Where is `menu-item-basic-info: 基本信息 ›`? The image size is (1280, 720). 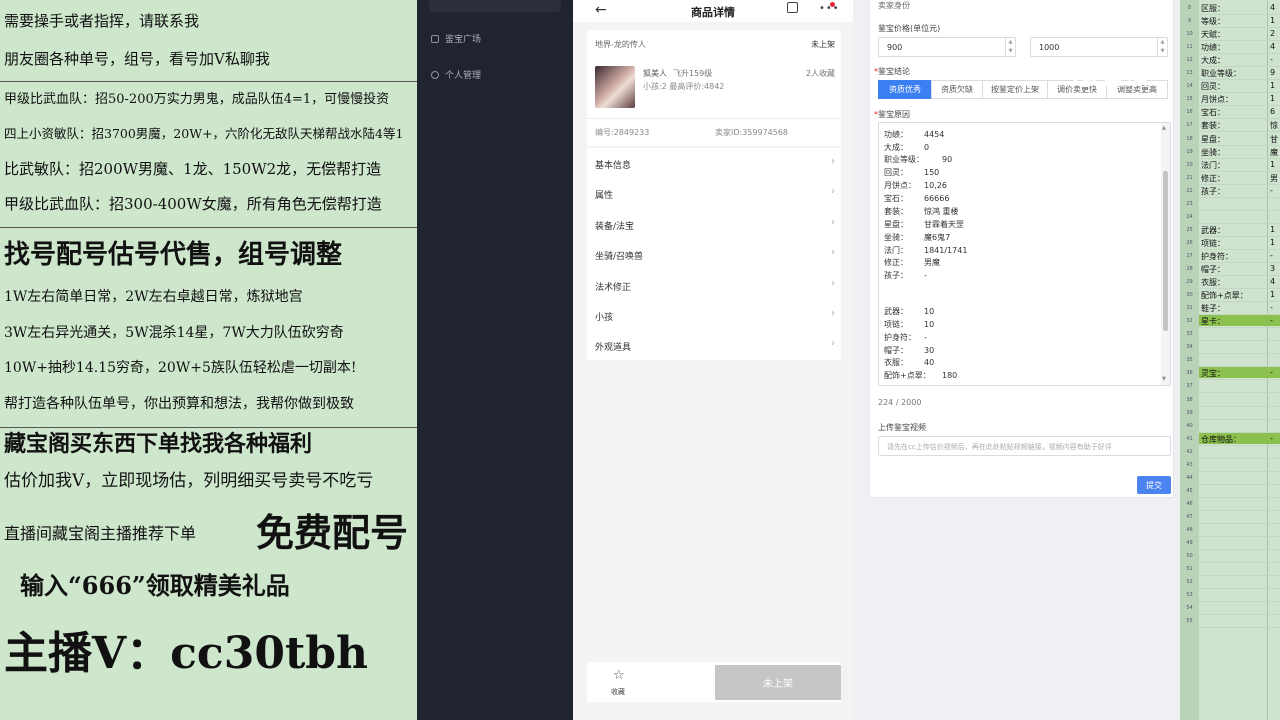
menu-item-basic-info: 基本信息 › is located at coordinates (714, 163).